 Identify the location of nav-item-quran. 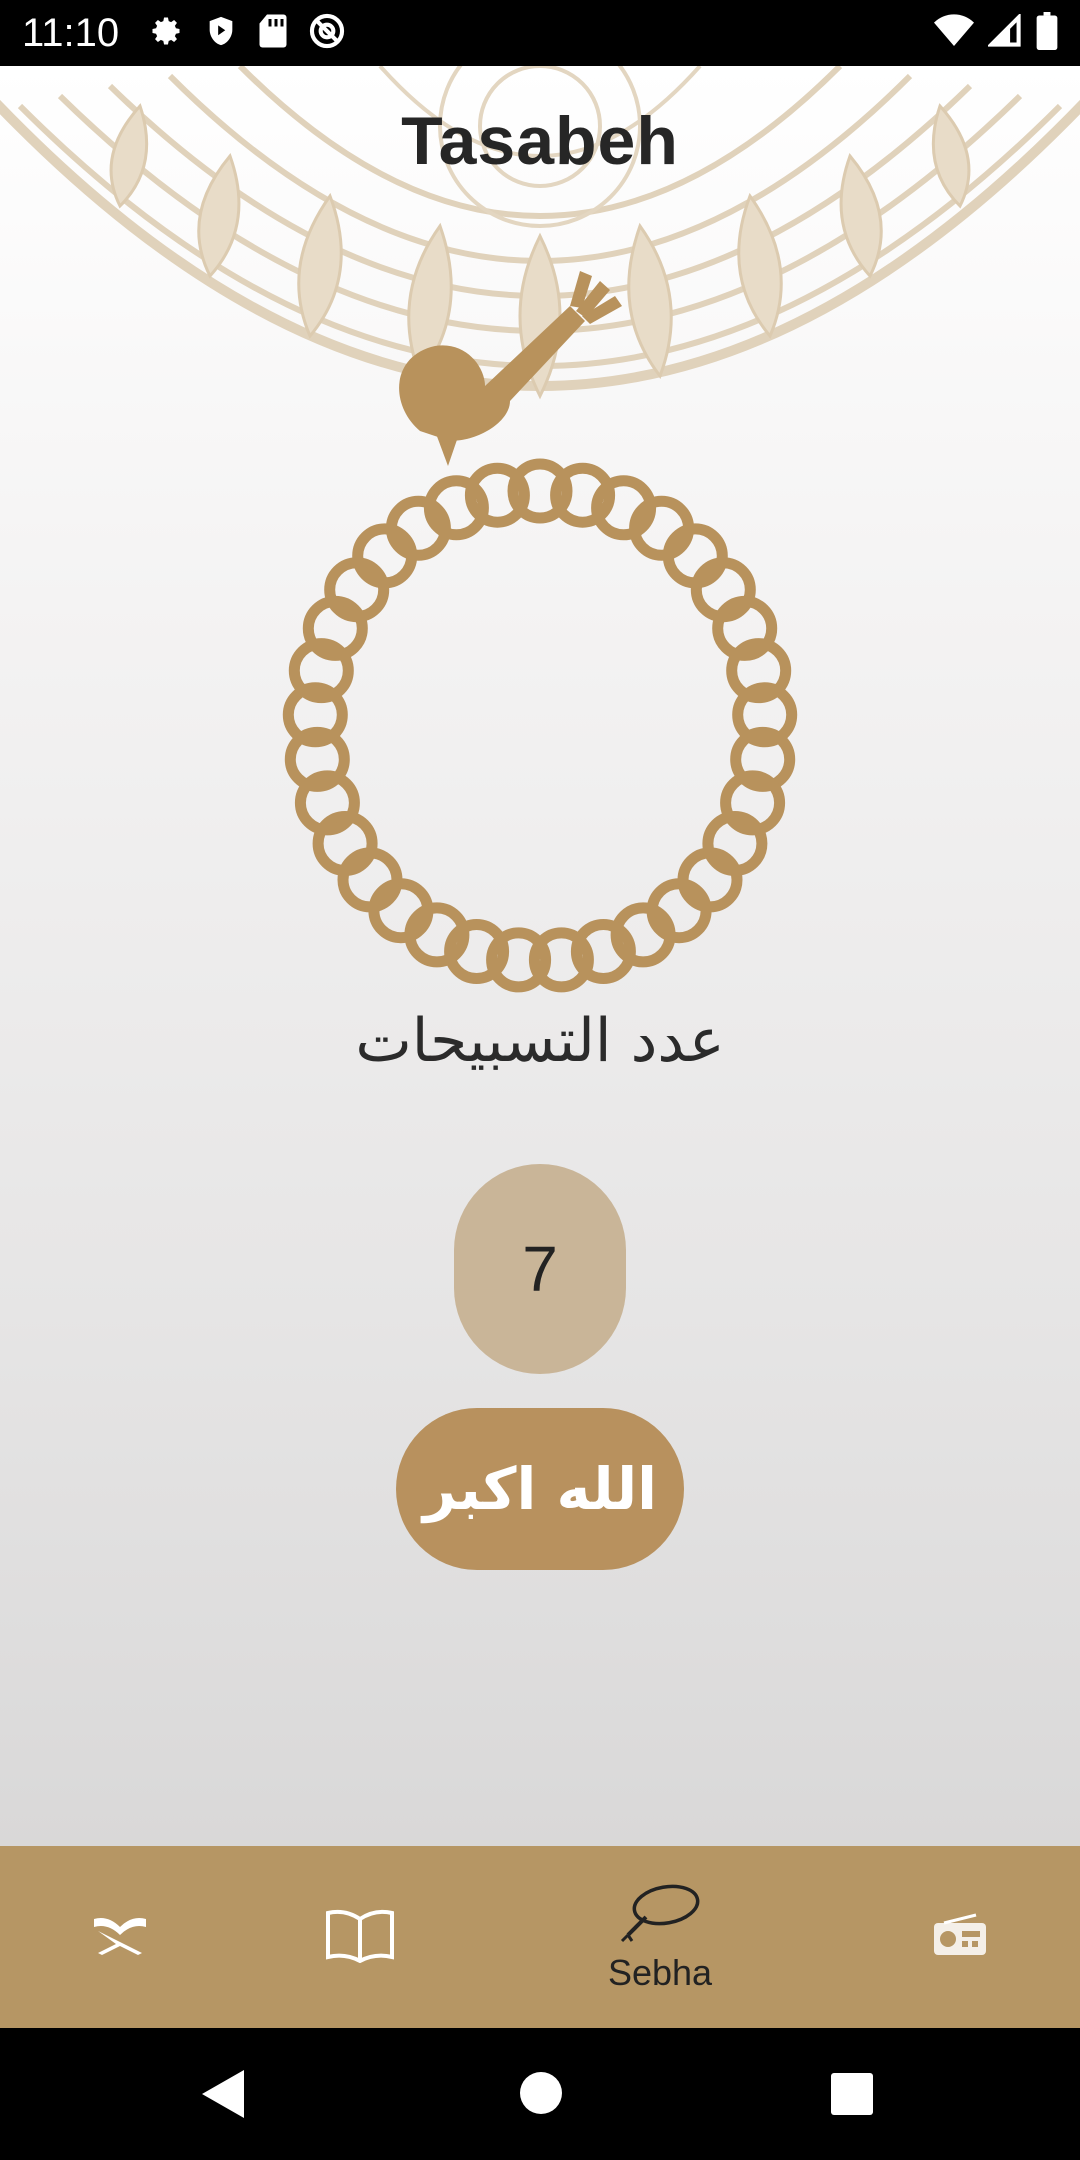
(120, 1937).